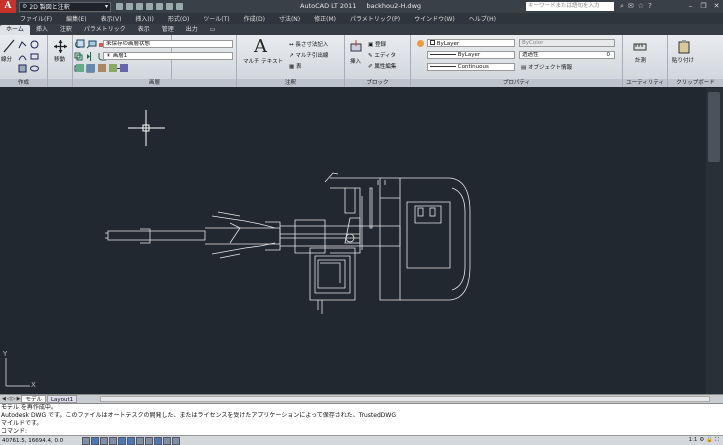 The image size is (723, 445). Describe the element at coordinates (102, 68) in the screenshot. I see `layer-freeze-icon` at that location.